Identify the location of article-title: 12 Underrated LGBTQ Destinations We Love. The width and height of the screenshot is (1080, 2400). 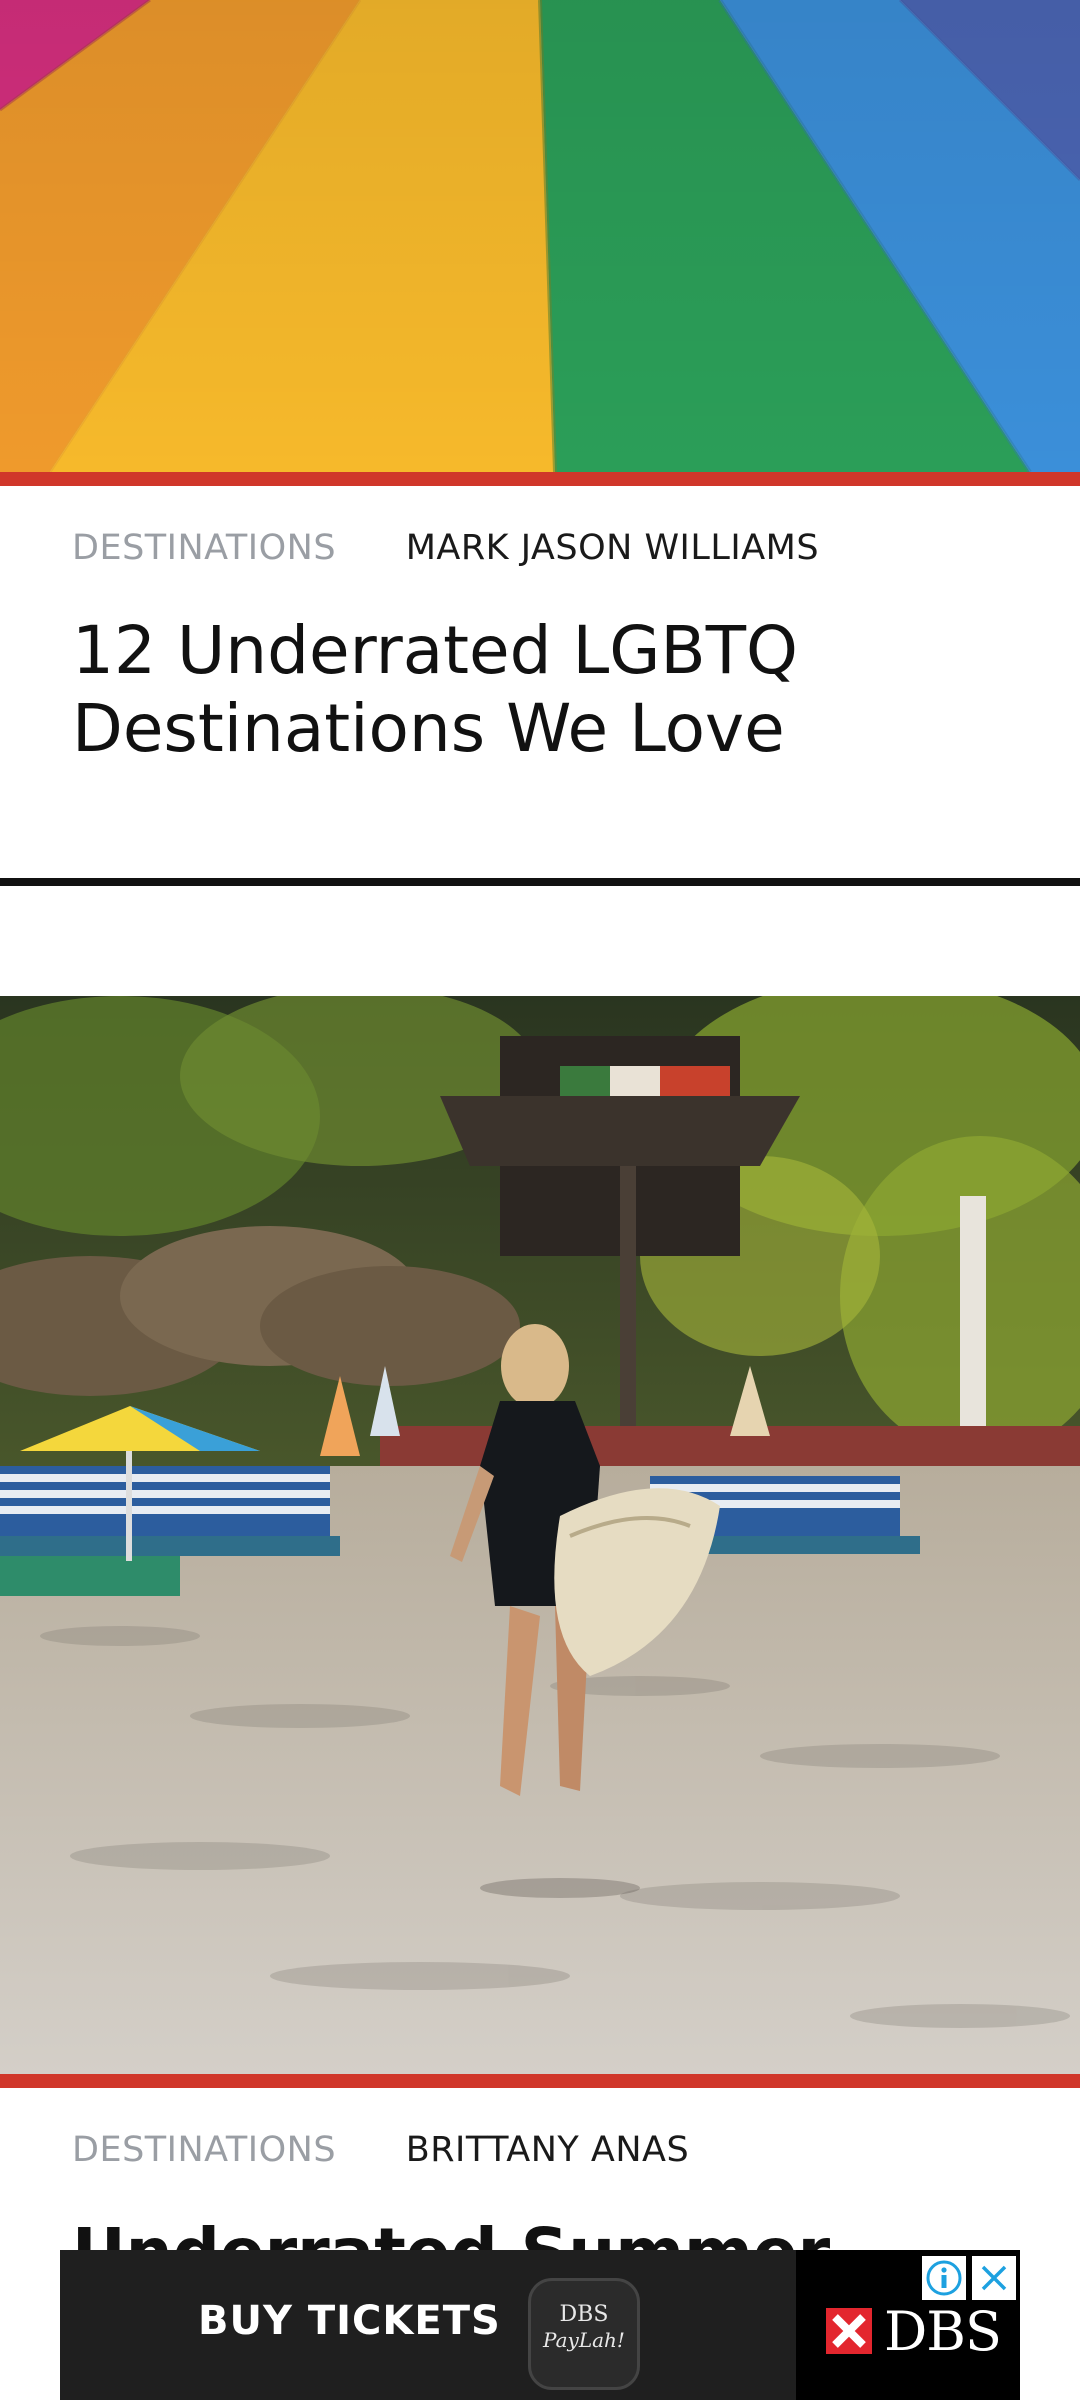
(542, 690).